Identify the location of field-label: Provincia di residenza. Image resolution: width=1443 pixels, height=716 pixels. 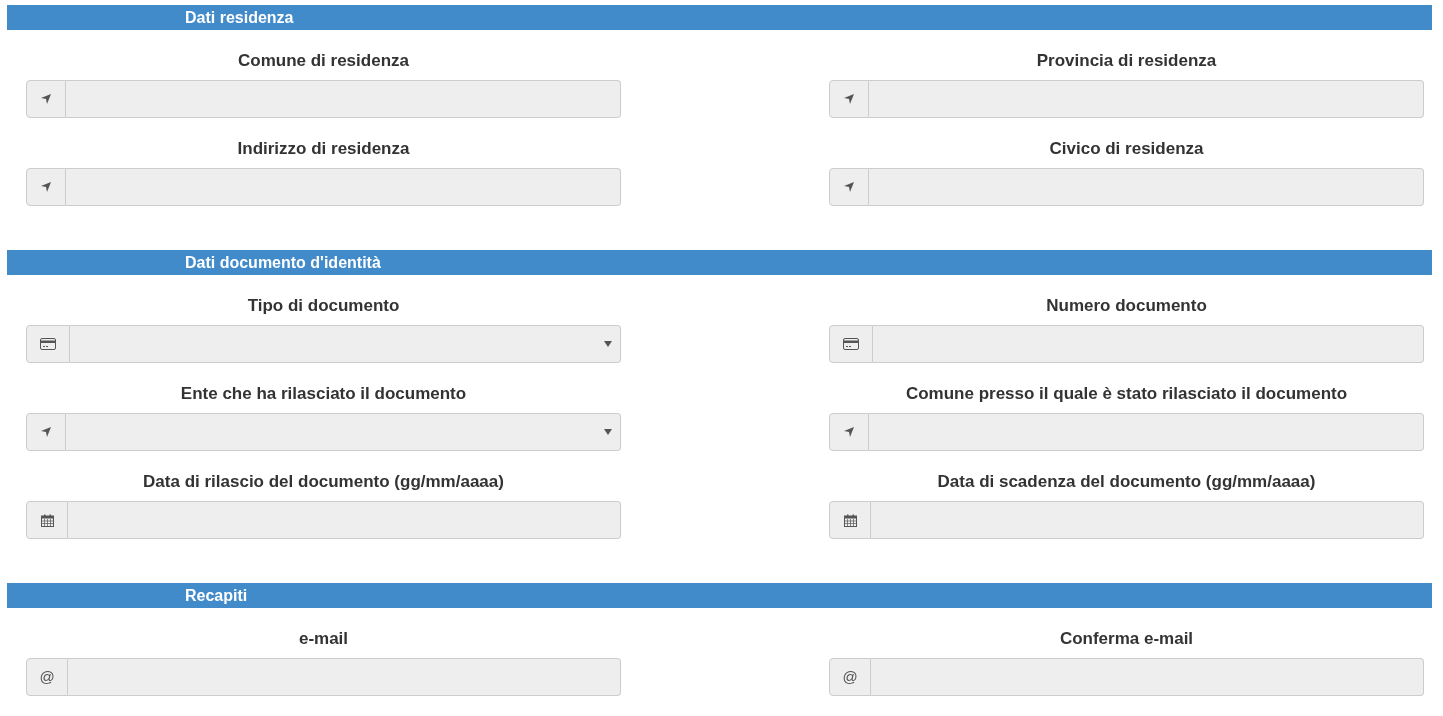
(1126, 61).